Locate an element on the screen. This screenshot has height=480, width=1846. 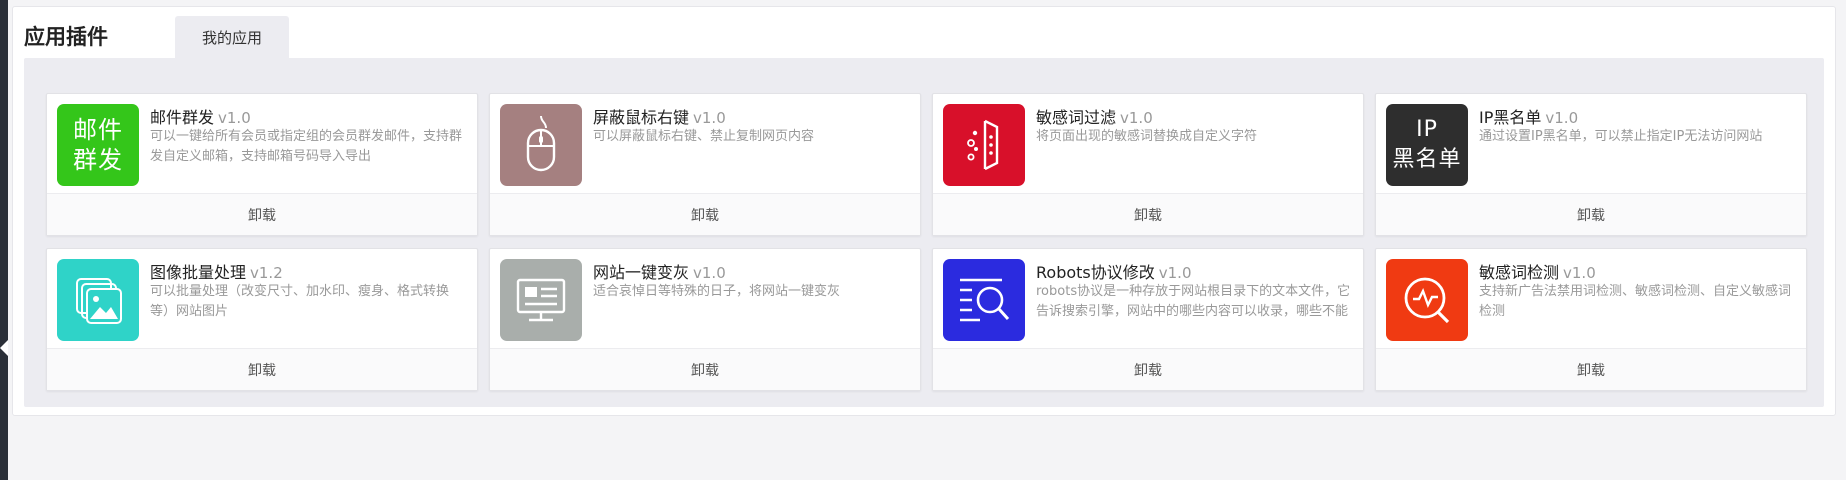
plugin-card-site-gray: 网站一键变灰 v1.0 适合哀悼日等特殊的日子，将网站一键变灰 卸载 is located at coordinates (705, 319).